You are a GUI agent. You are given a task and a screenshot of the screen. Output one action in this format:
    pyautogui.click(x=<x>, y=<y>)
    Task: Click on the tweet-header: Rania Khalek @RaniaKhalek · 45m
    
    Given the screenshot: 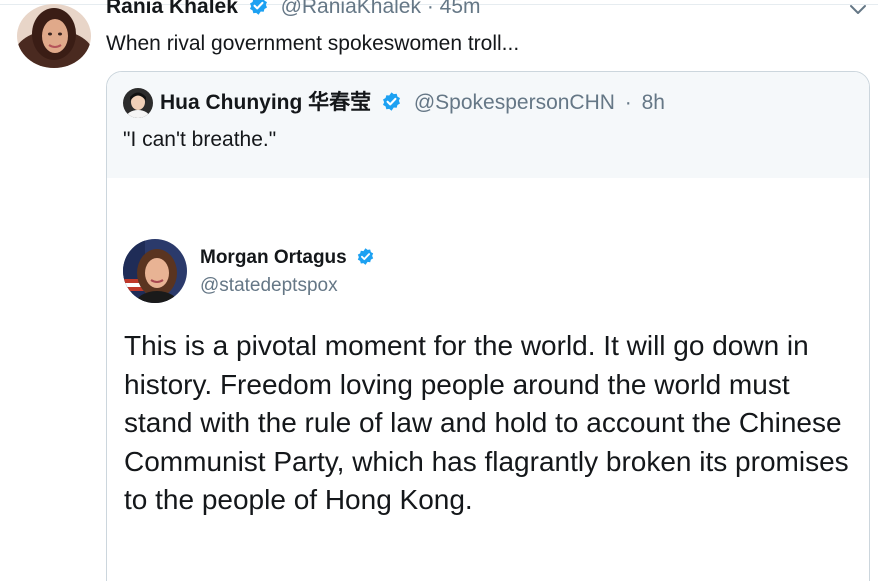 What is the action you would take?
    pyautogui.click(x=293, y=10)
    